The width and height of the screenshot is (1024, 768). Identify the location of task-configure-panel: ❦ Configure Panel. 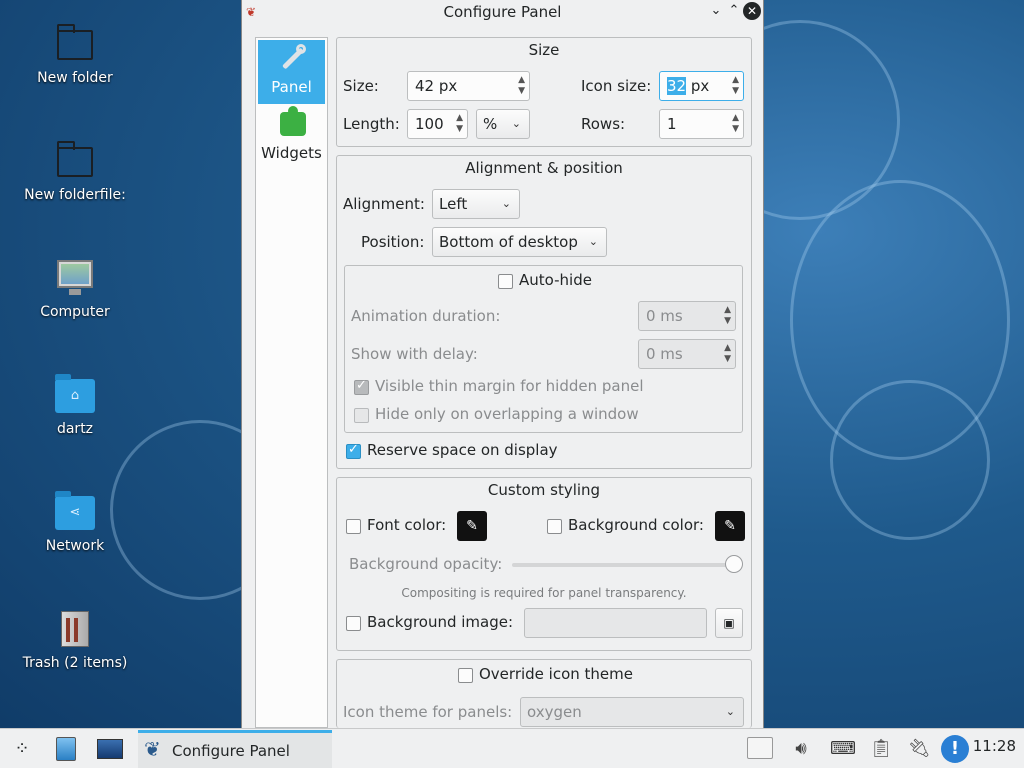
(235, 749).